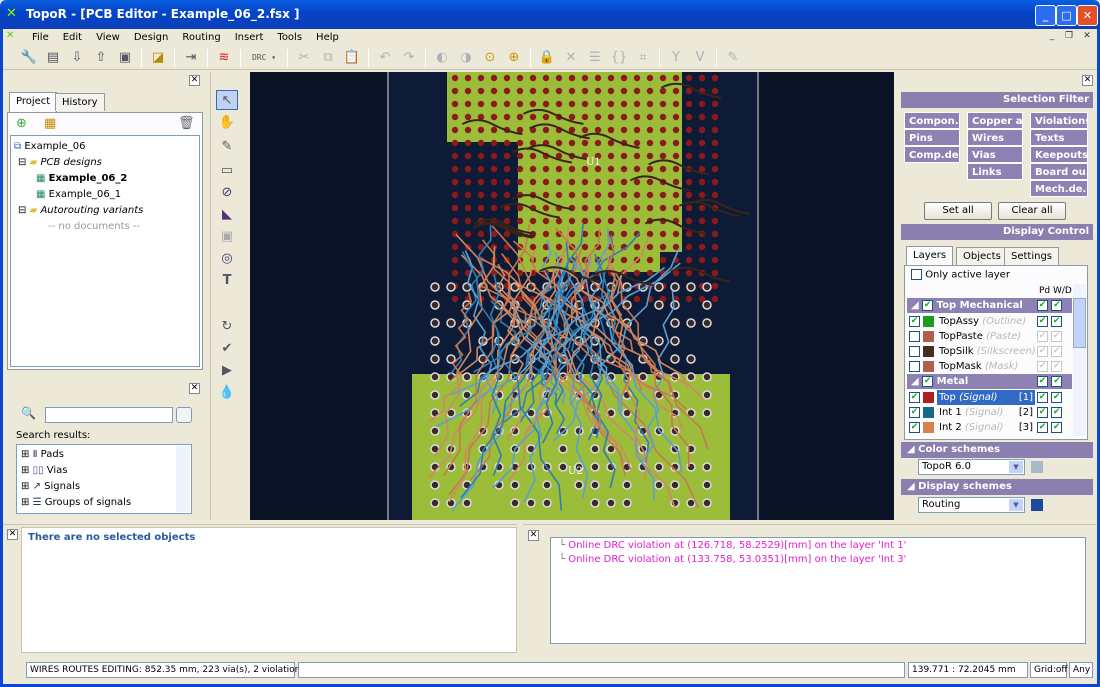  Describe the element at coordinates (72, 37) in the screenshot. I see `menu-edit: Edit` at that location.